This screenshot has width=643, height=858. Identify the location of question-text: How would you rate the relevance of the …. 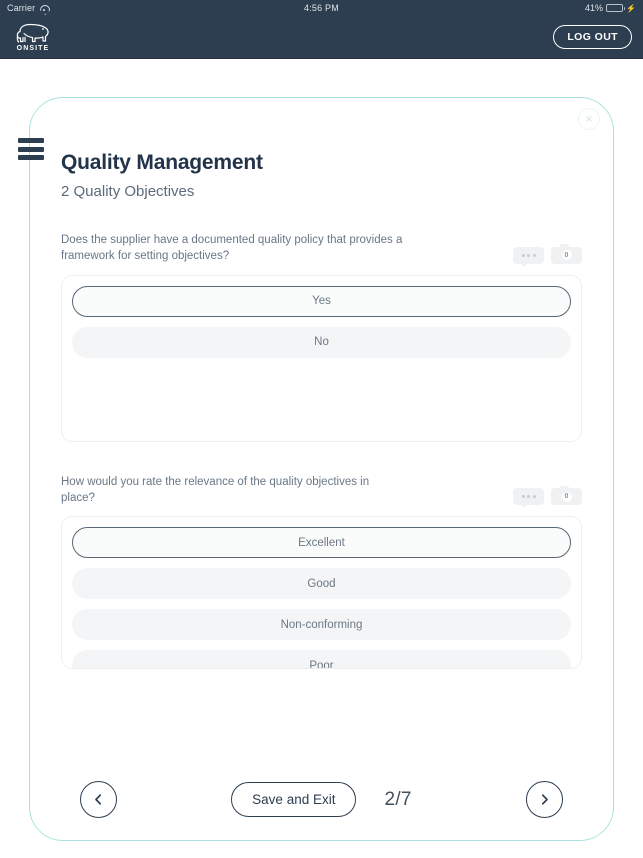
(215, 489).